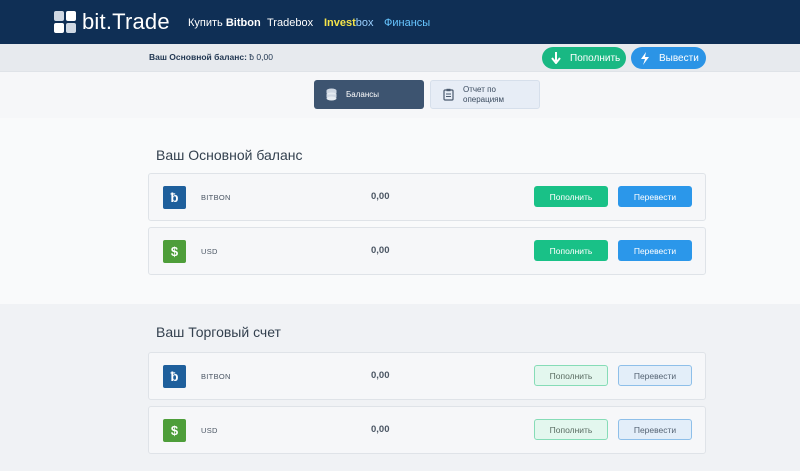  What do you see at coordinates (427, 197) in the screenshot?
I see `main-row-bitbon: ƀ BITBON 0,00 Пополнить Перевести` at bounding box center [427, 197].